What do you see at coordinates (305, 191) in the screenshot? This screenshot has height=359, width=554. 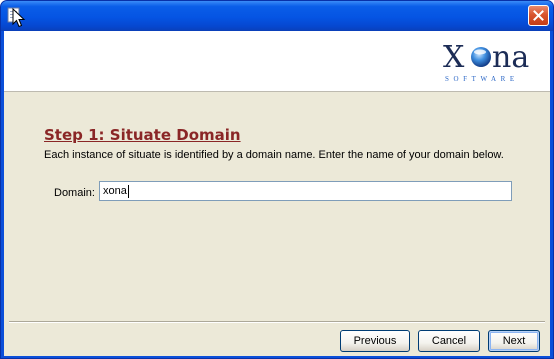 I see `domain-input: xona` at bounding box center [305, 191].